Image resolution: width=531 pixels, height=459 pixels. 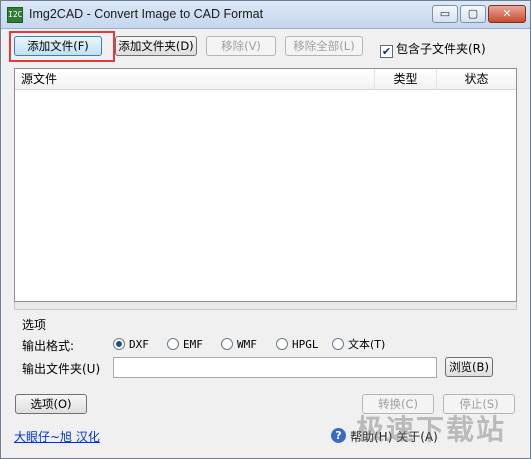 I want to click on output-format-label: 输出格式:, so click(x=48, y=346).